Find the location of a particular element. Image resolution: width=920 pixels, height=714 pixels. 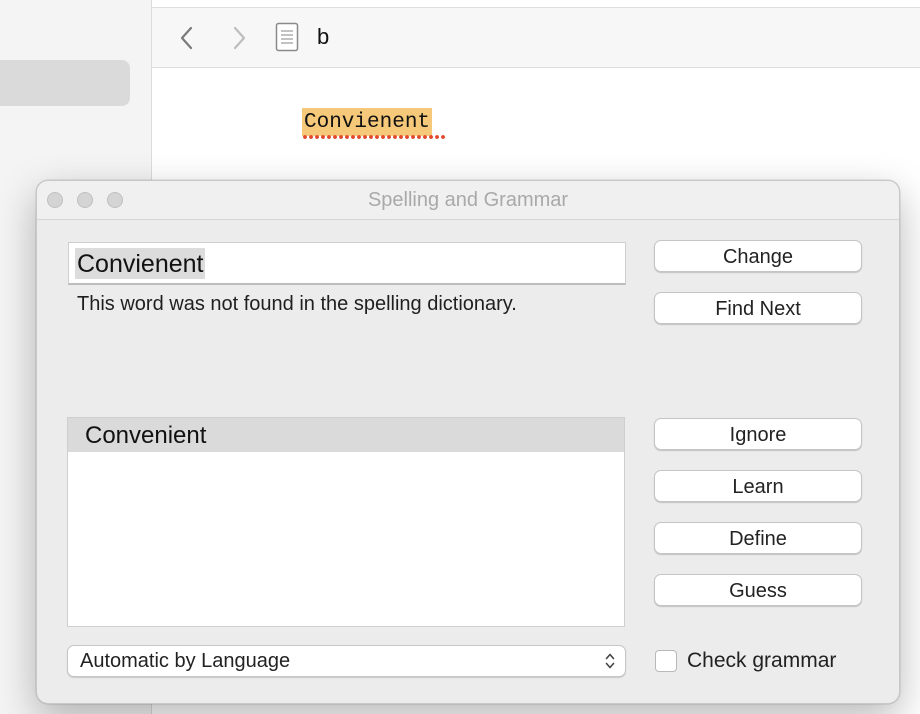

panel-titlebar: Spelling and Grammar is located at coordinates (468, 200).